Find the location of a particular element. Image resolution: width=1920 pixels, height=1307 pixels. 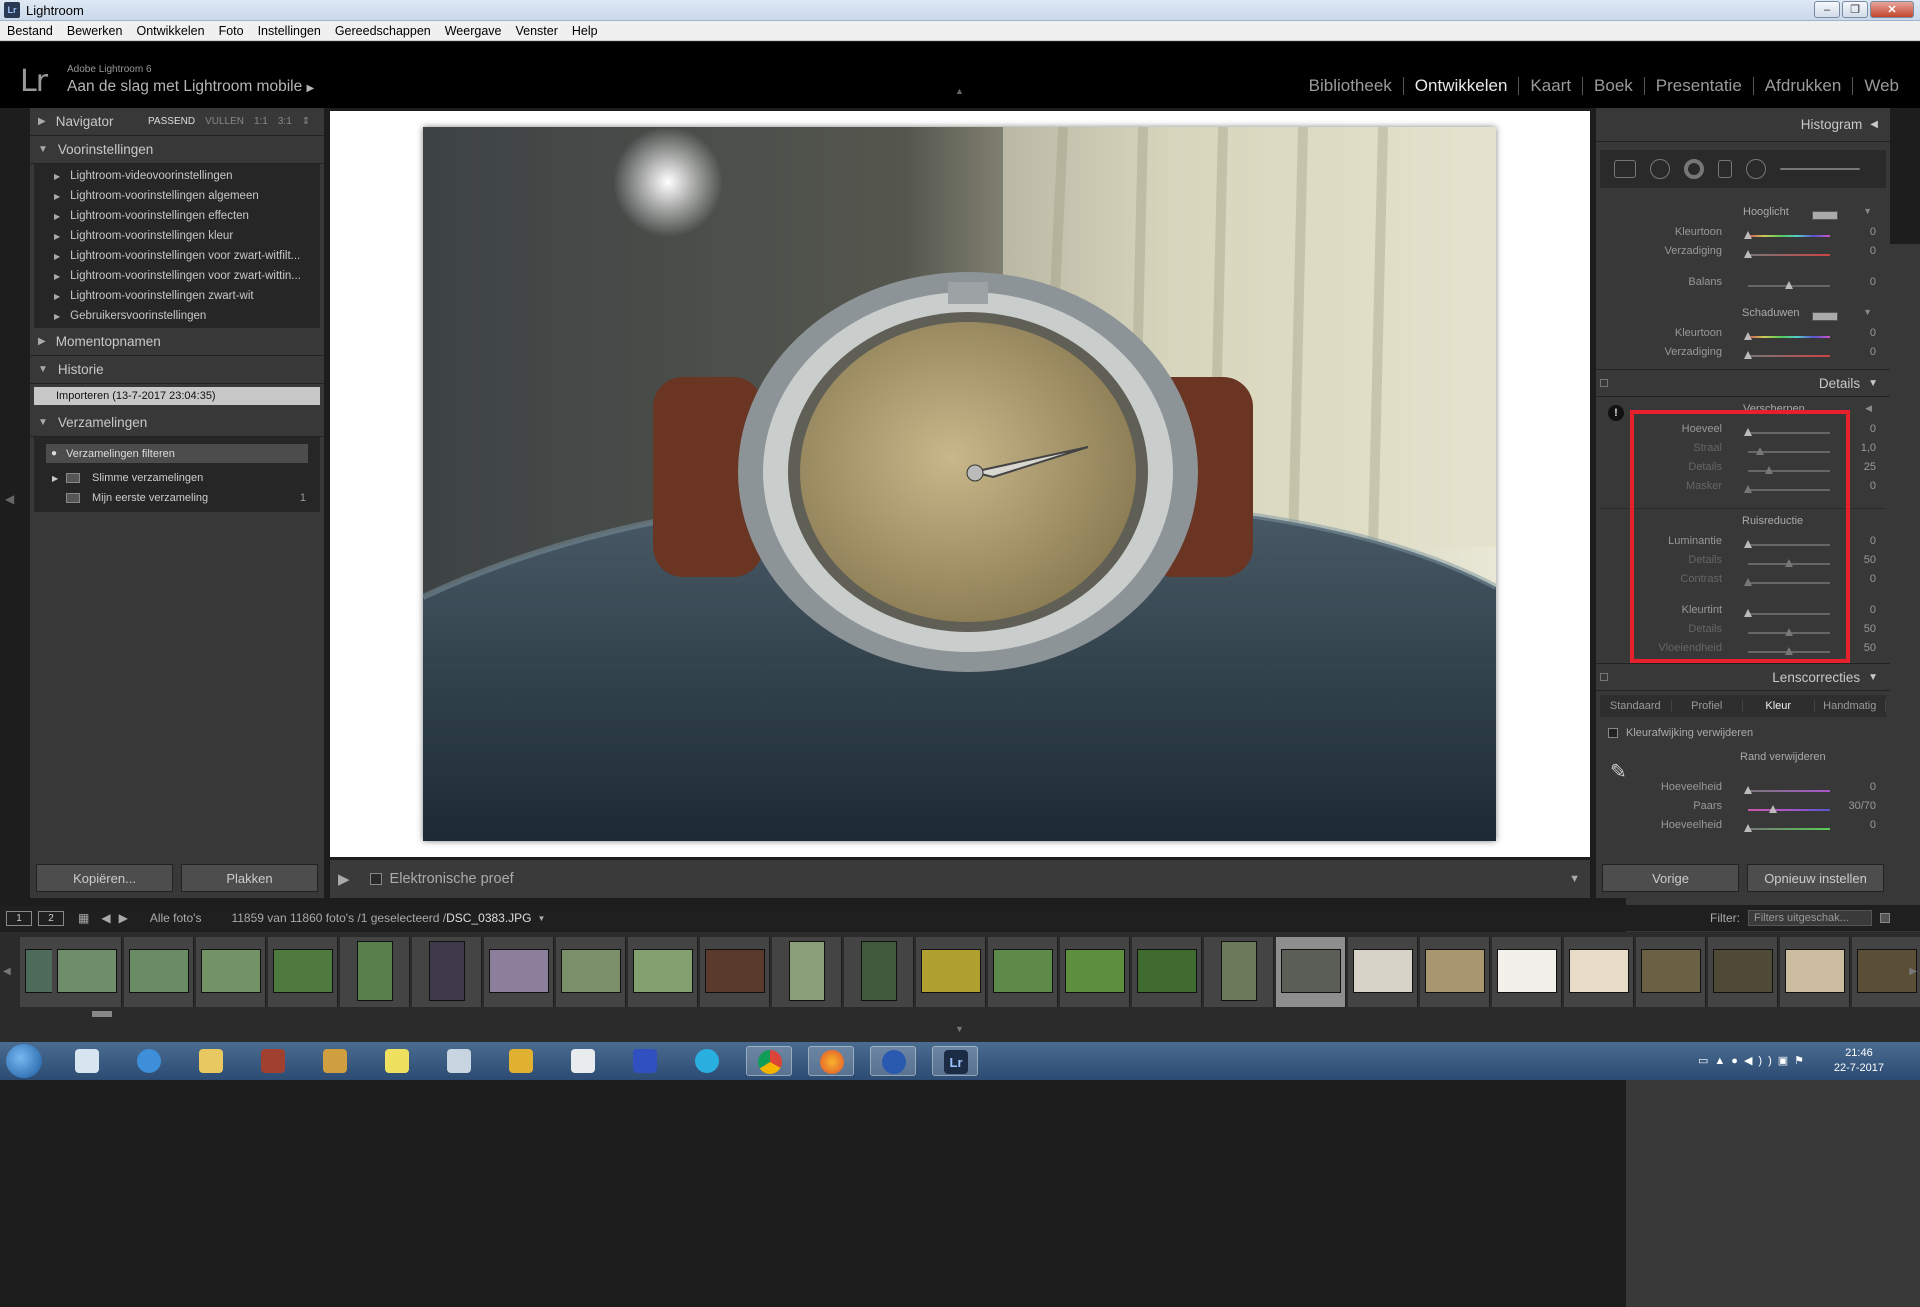

tab-profiel: Profiel is located at coordinates (1707, 706).